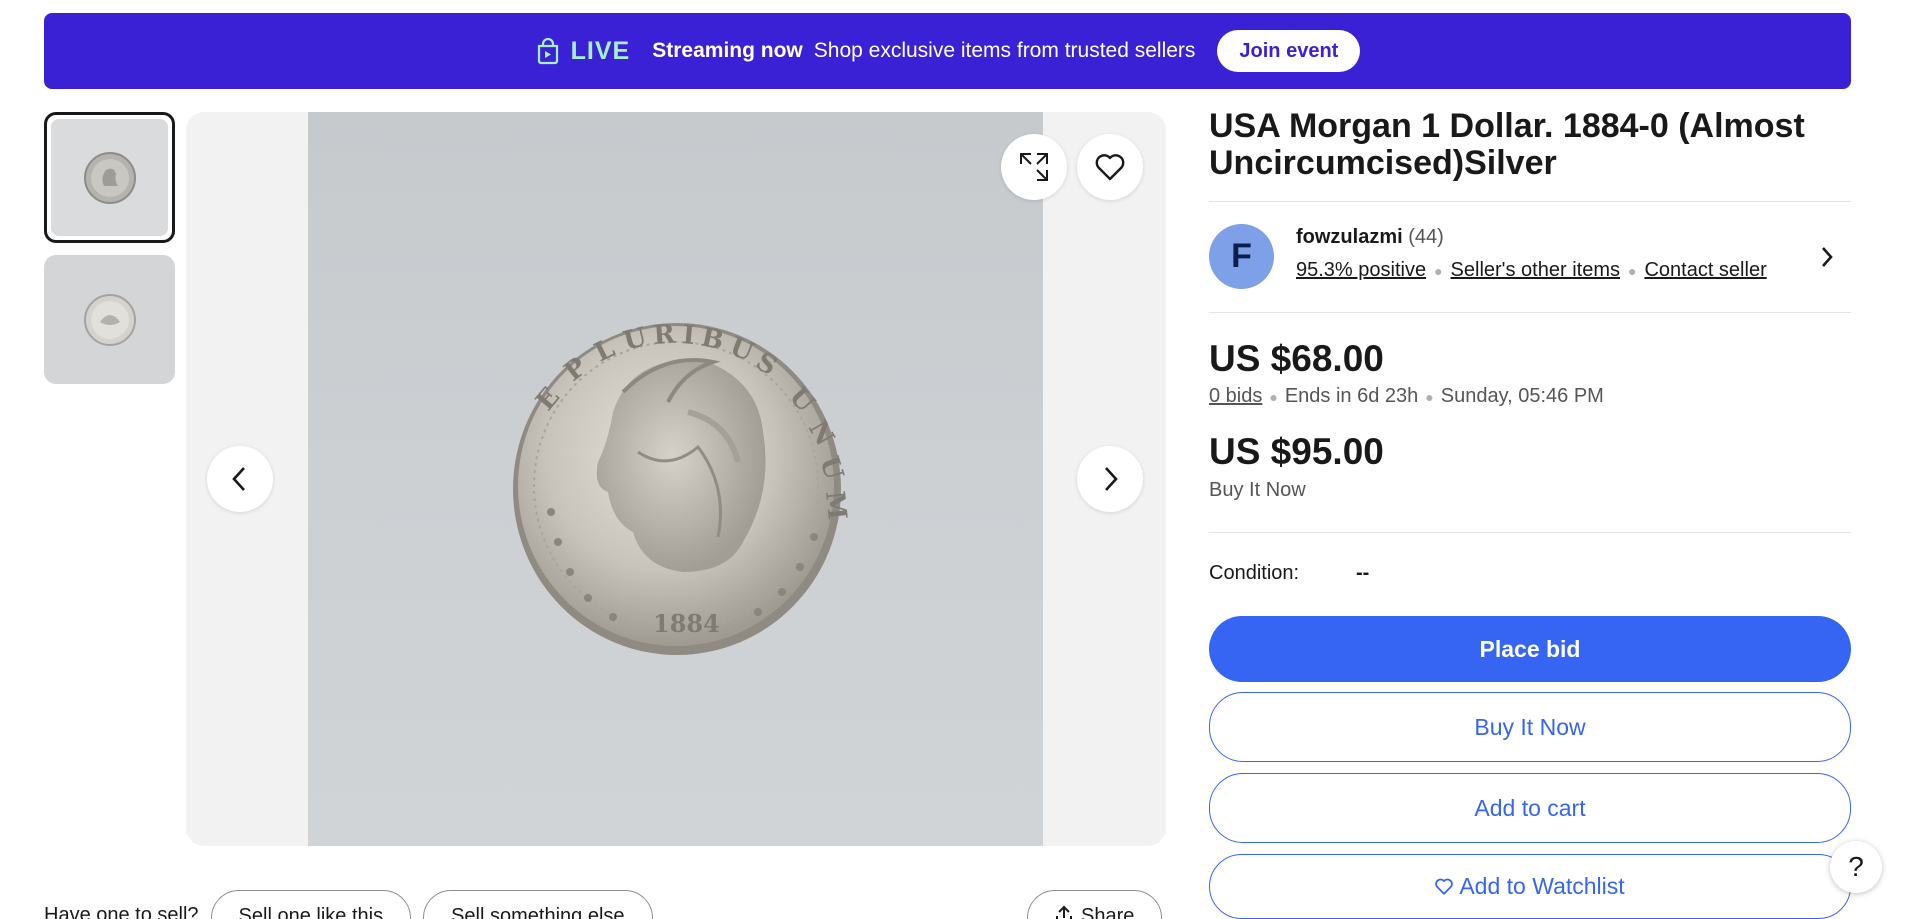  I want to click on seller-feedback-count: (44), so click(1426, 237).